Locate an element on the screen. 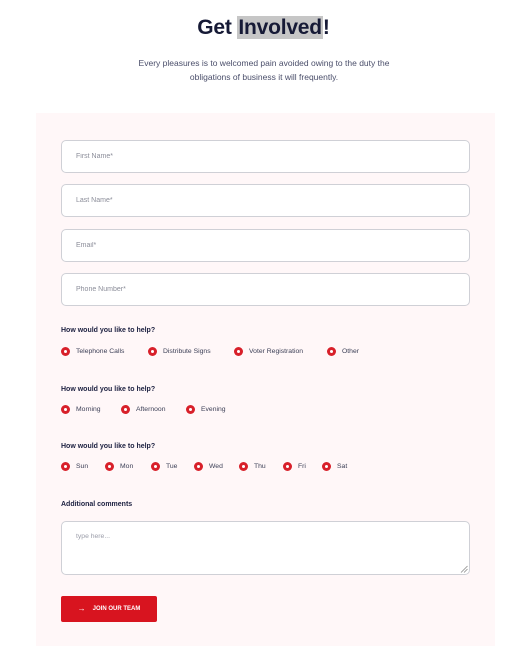  radio-option-mon: Mon is located at coordinates (119, 466).